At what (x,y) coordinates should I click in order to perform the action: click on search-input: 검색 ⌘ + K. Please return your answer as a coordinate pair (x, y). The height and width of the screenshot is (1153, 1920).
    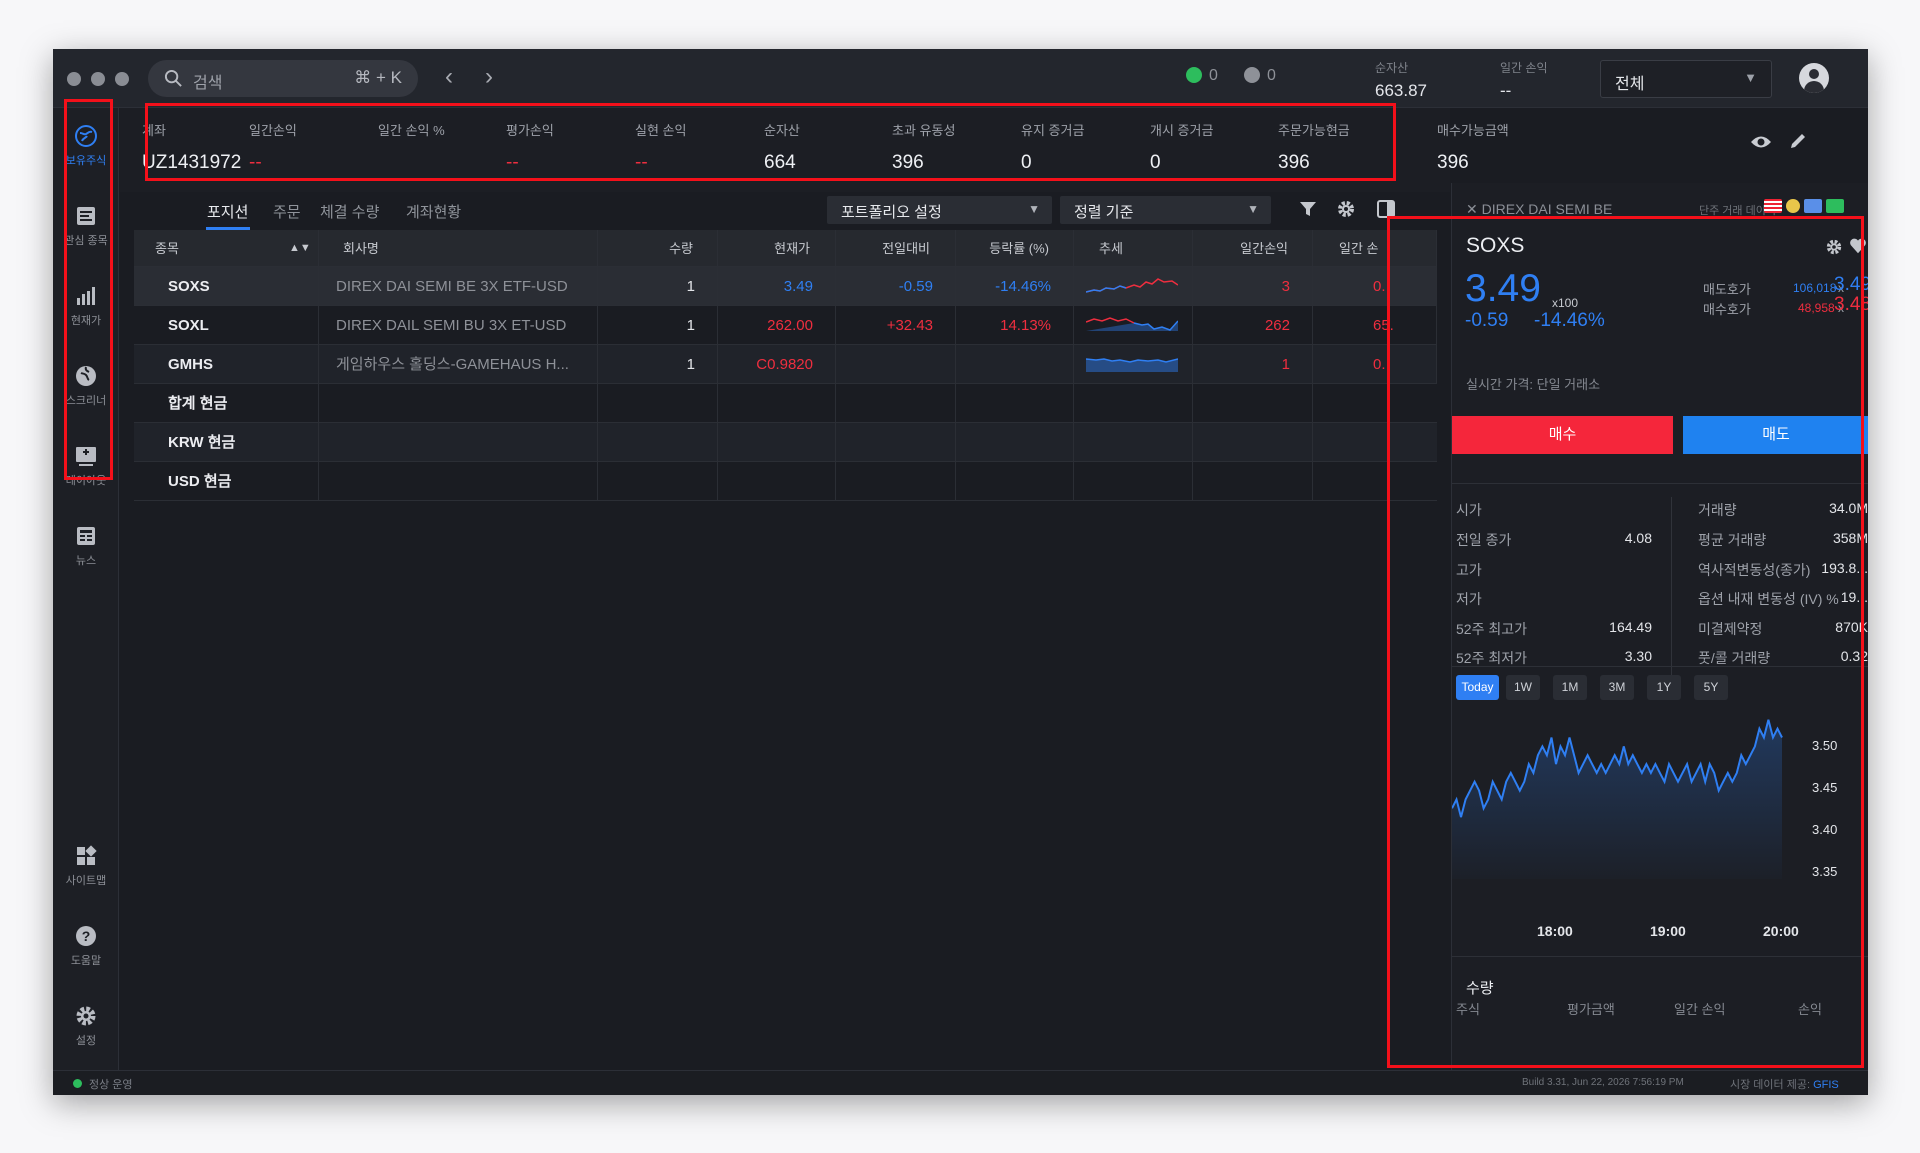
    Looking at the image, I should click on (283, 78).